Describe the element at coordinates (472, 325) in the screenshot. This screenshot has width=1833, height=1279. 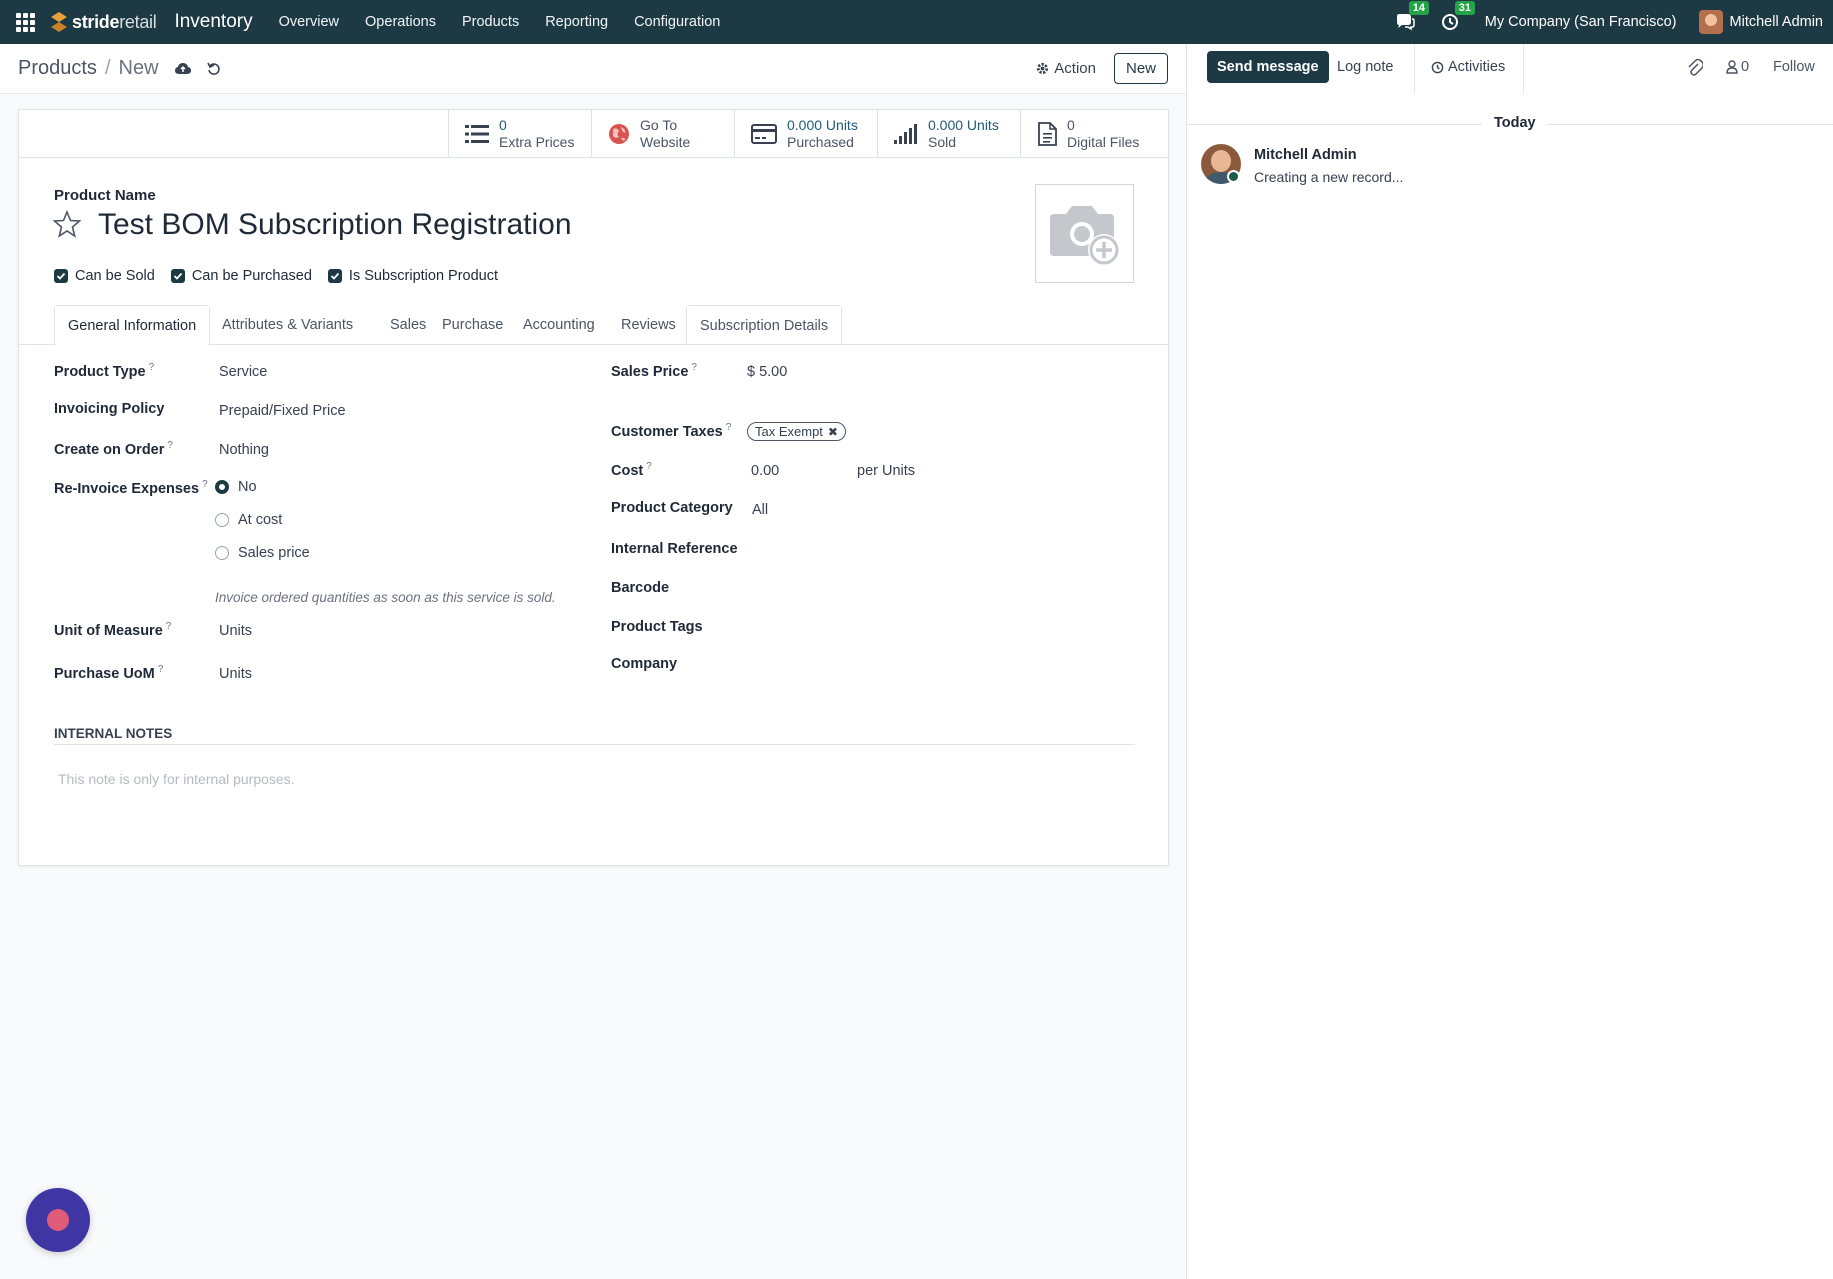
I see `tab-purchase: Purchase` at that location.